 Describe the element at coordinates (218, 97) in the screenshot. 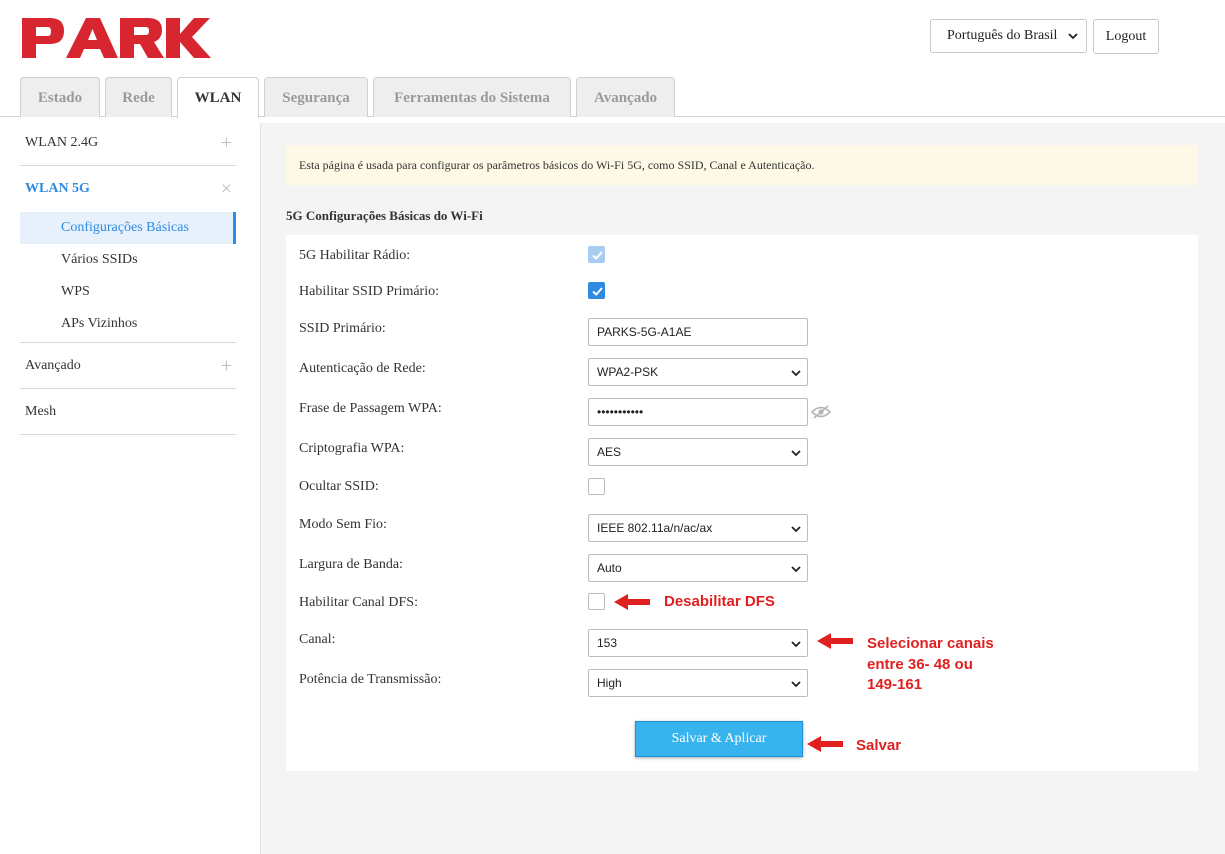

I see `tab-wlan: WLAN` at that location.